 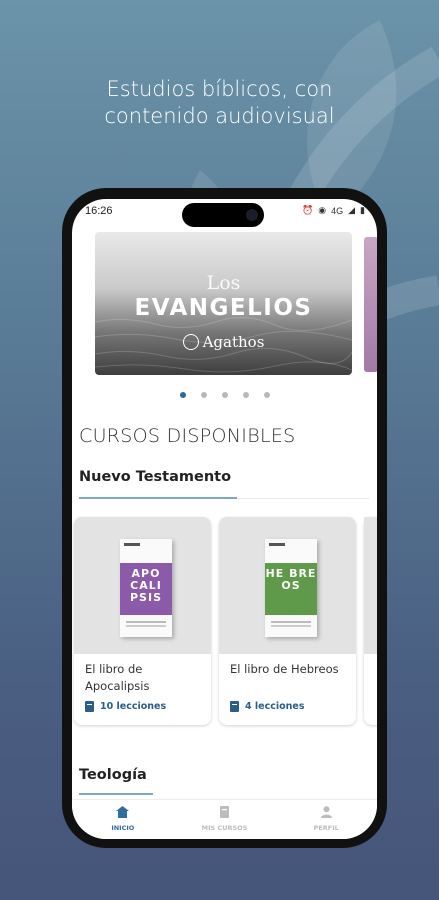 I want to click on promo-line-1: Estudios bíblicos, con, so click(x=219, y=89).